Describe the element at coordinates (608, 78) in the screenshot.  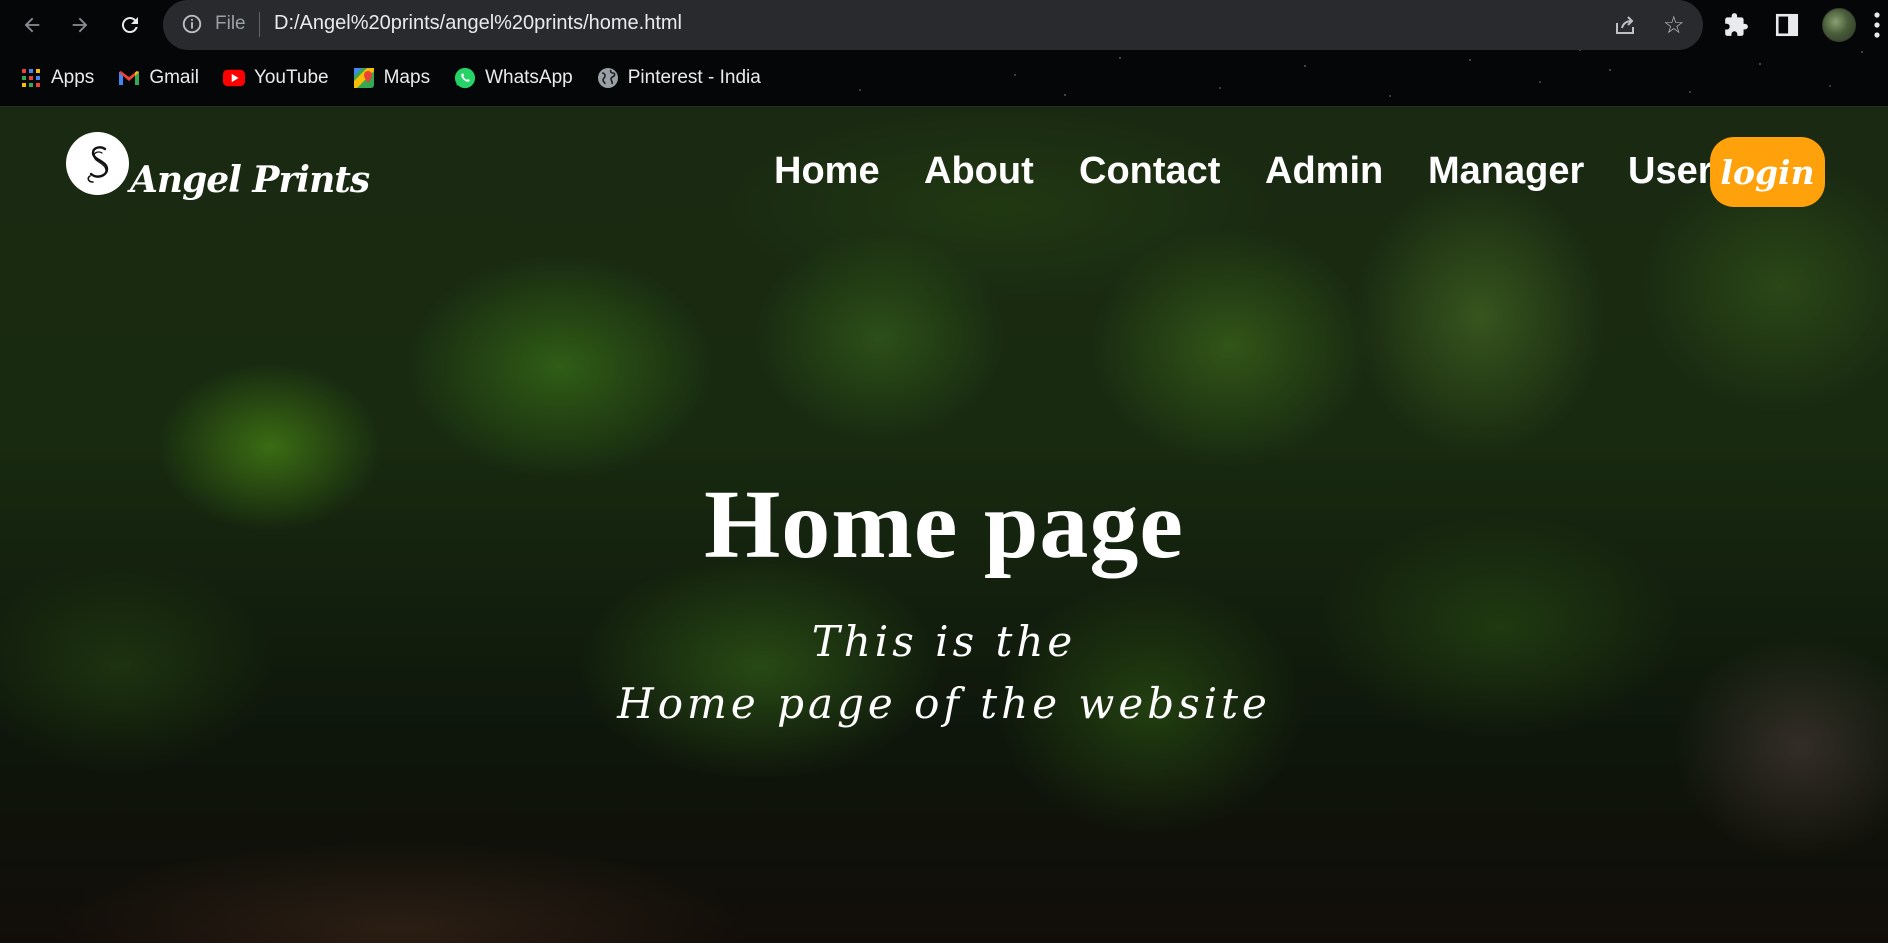
I see `globe-icon` at that location.